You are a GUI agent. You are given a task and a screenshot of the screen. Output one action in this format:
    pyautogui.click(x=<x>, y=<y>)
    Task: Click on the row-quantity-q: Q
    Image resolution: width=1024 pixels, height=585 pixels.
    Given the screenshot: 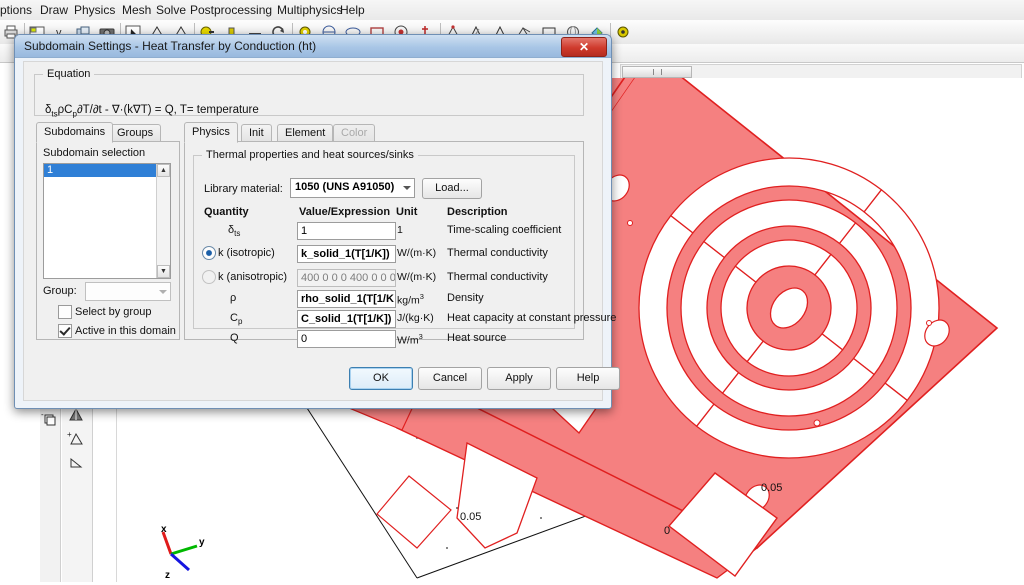 What is the action you would take?
    pyautogui.click(x=234, y=338)
    